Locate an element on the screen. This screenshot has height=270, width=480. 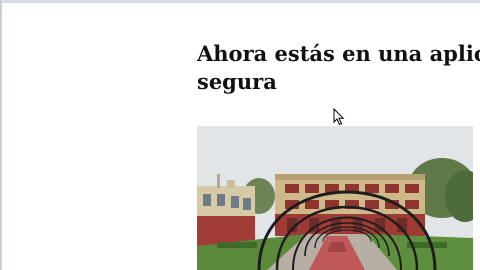
arrow-cursor-icon is located at coordinates (339, 116).